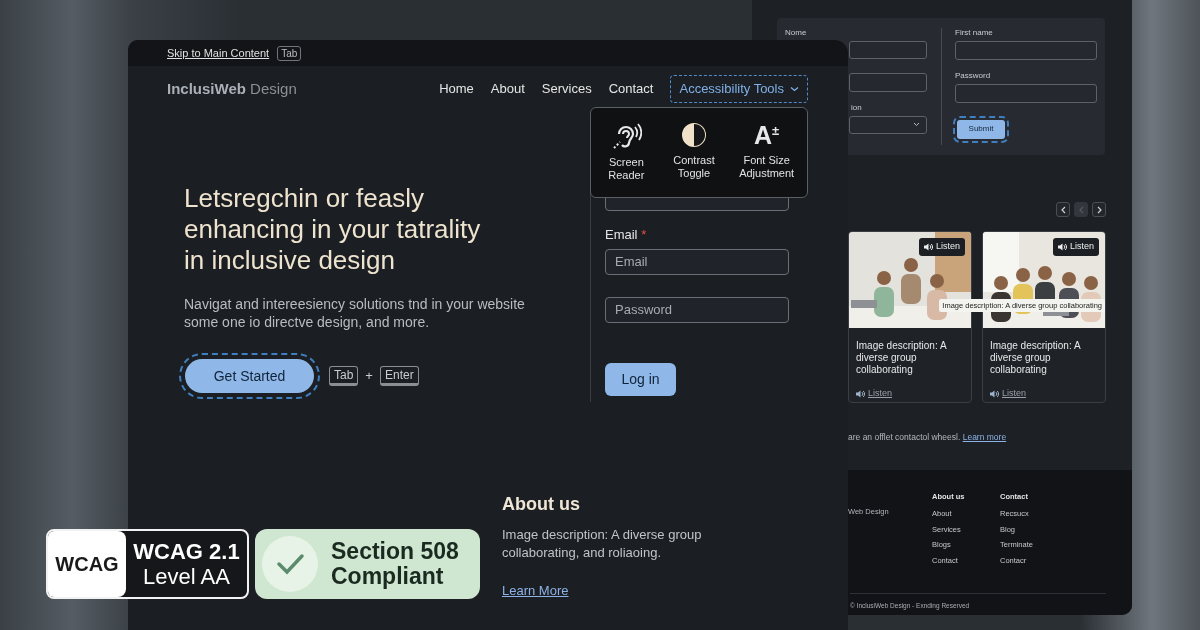 The height and width of the screenshot is (630, 1200). What do you see at coordinates (984, 437) in the screenshot?
I see `learn-more-link: Learn more` at bounding box center [984, 437].